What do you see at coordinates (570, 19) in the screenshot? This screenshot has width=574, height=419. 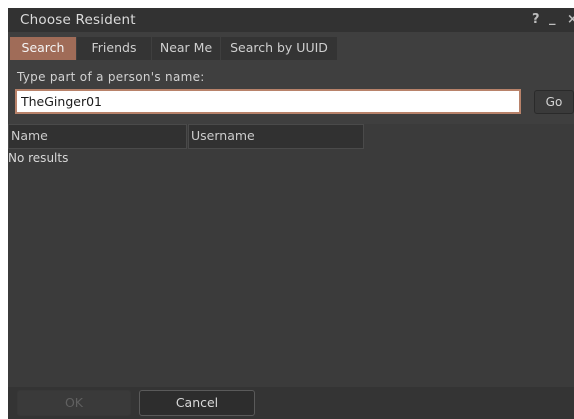 I see `close-icon: ×` at bounding box center [570, 19].